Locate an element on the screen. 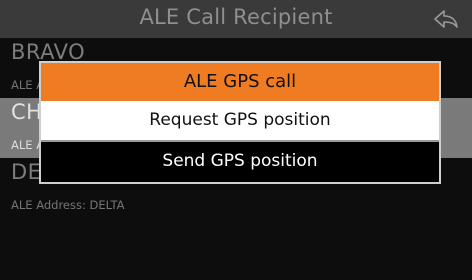 The width and height of the screenshot is (472, 280). dialog-title: ALE GPS call is located at coordinates (240, 82).